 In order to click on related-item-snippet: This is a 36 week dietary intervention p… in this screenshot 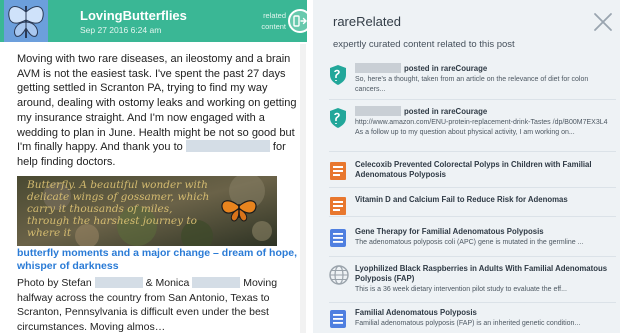, I will do `click(461, 289)`.